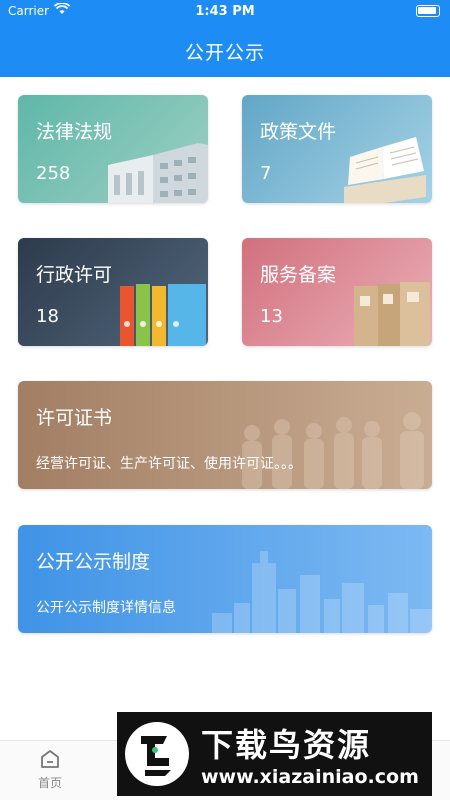 Image resolution: width=450 pixels, height=800 pixels. I want to click on tab-label: 首页, so click(49, 783).